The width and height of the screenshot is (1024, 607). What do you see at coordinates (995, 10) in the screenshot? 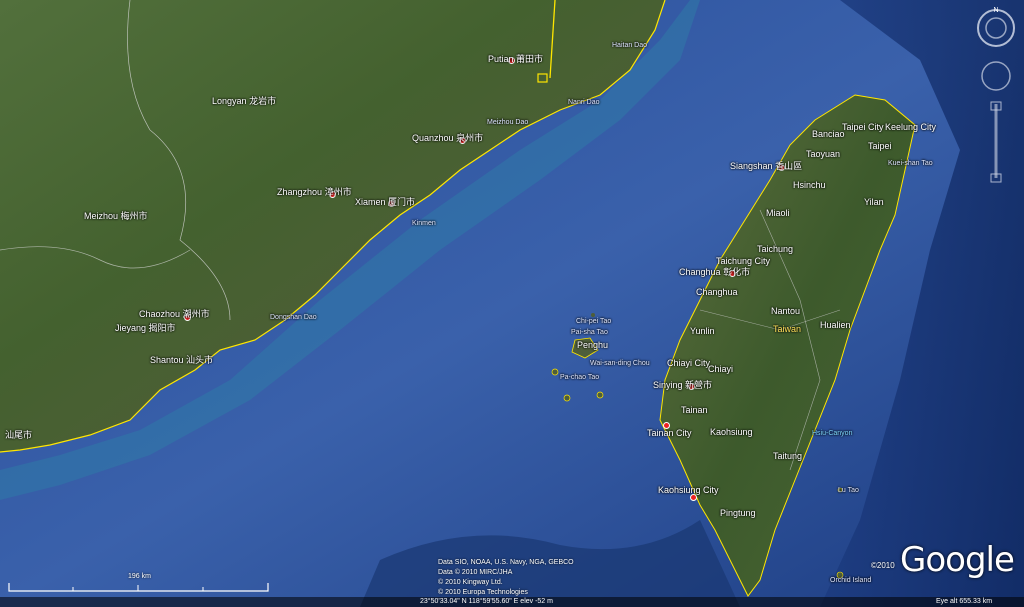
I see `north-indicator: N` at bounding box center [995, 10].